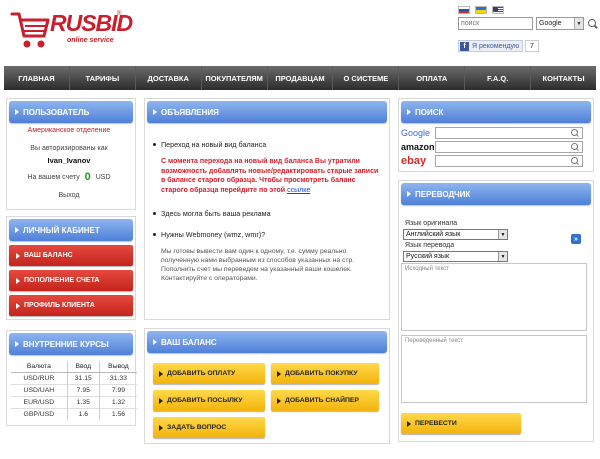  Describe the element at coordinates (461, 423) in the screenshot. I see `translate-button: ПЕРЕВЕСТИ` at that location.